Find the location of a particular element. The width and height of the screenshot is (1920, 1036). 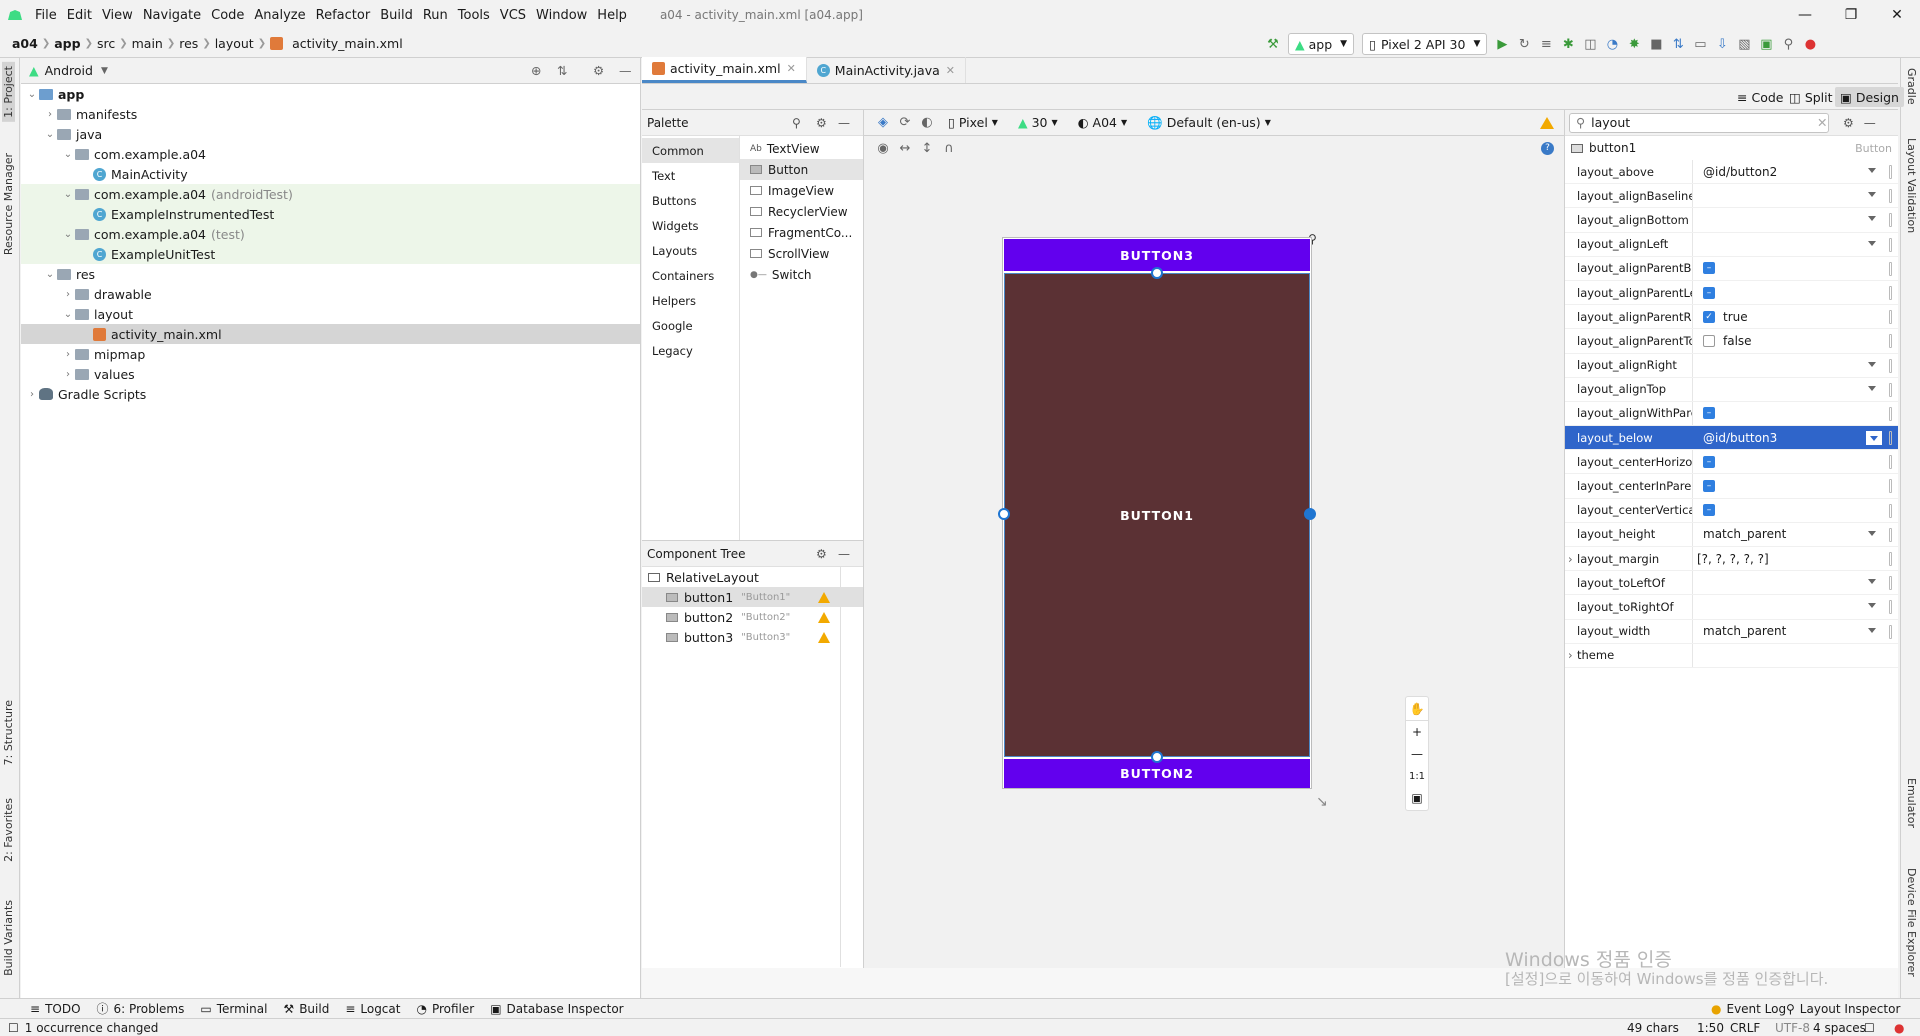

attr-row-layout-alignparentri: layout_alignParentRi... ✓ true is located at coordinates (1731, 317).